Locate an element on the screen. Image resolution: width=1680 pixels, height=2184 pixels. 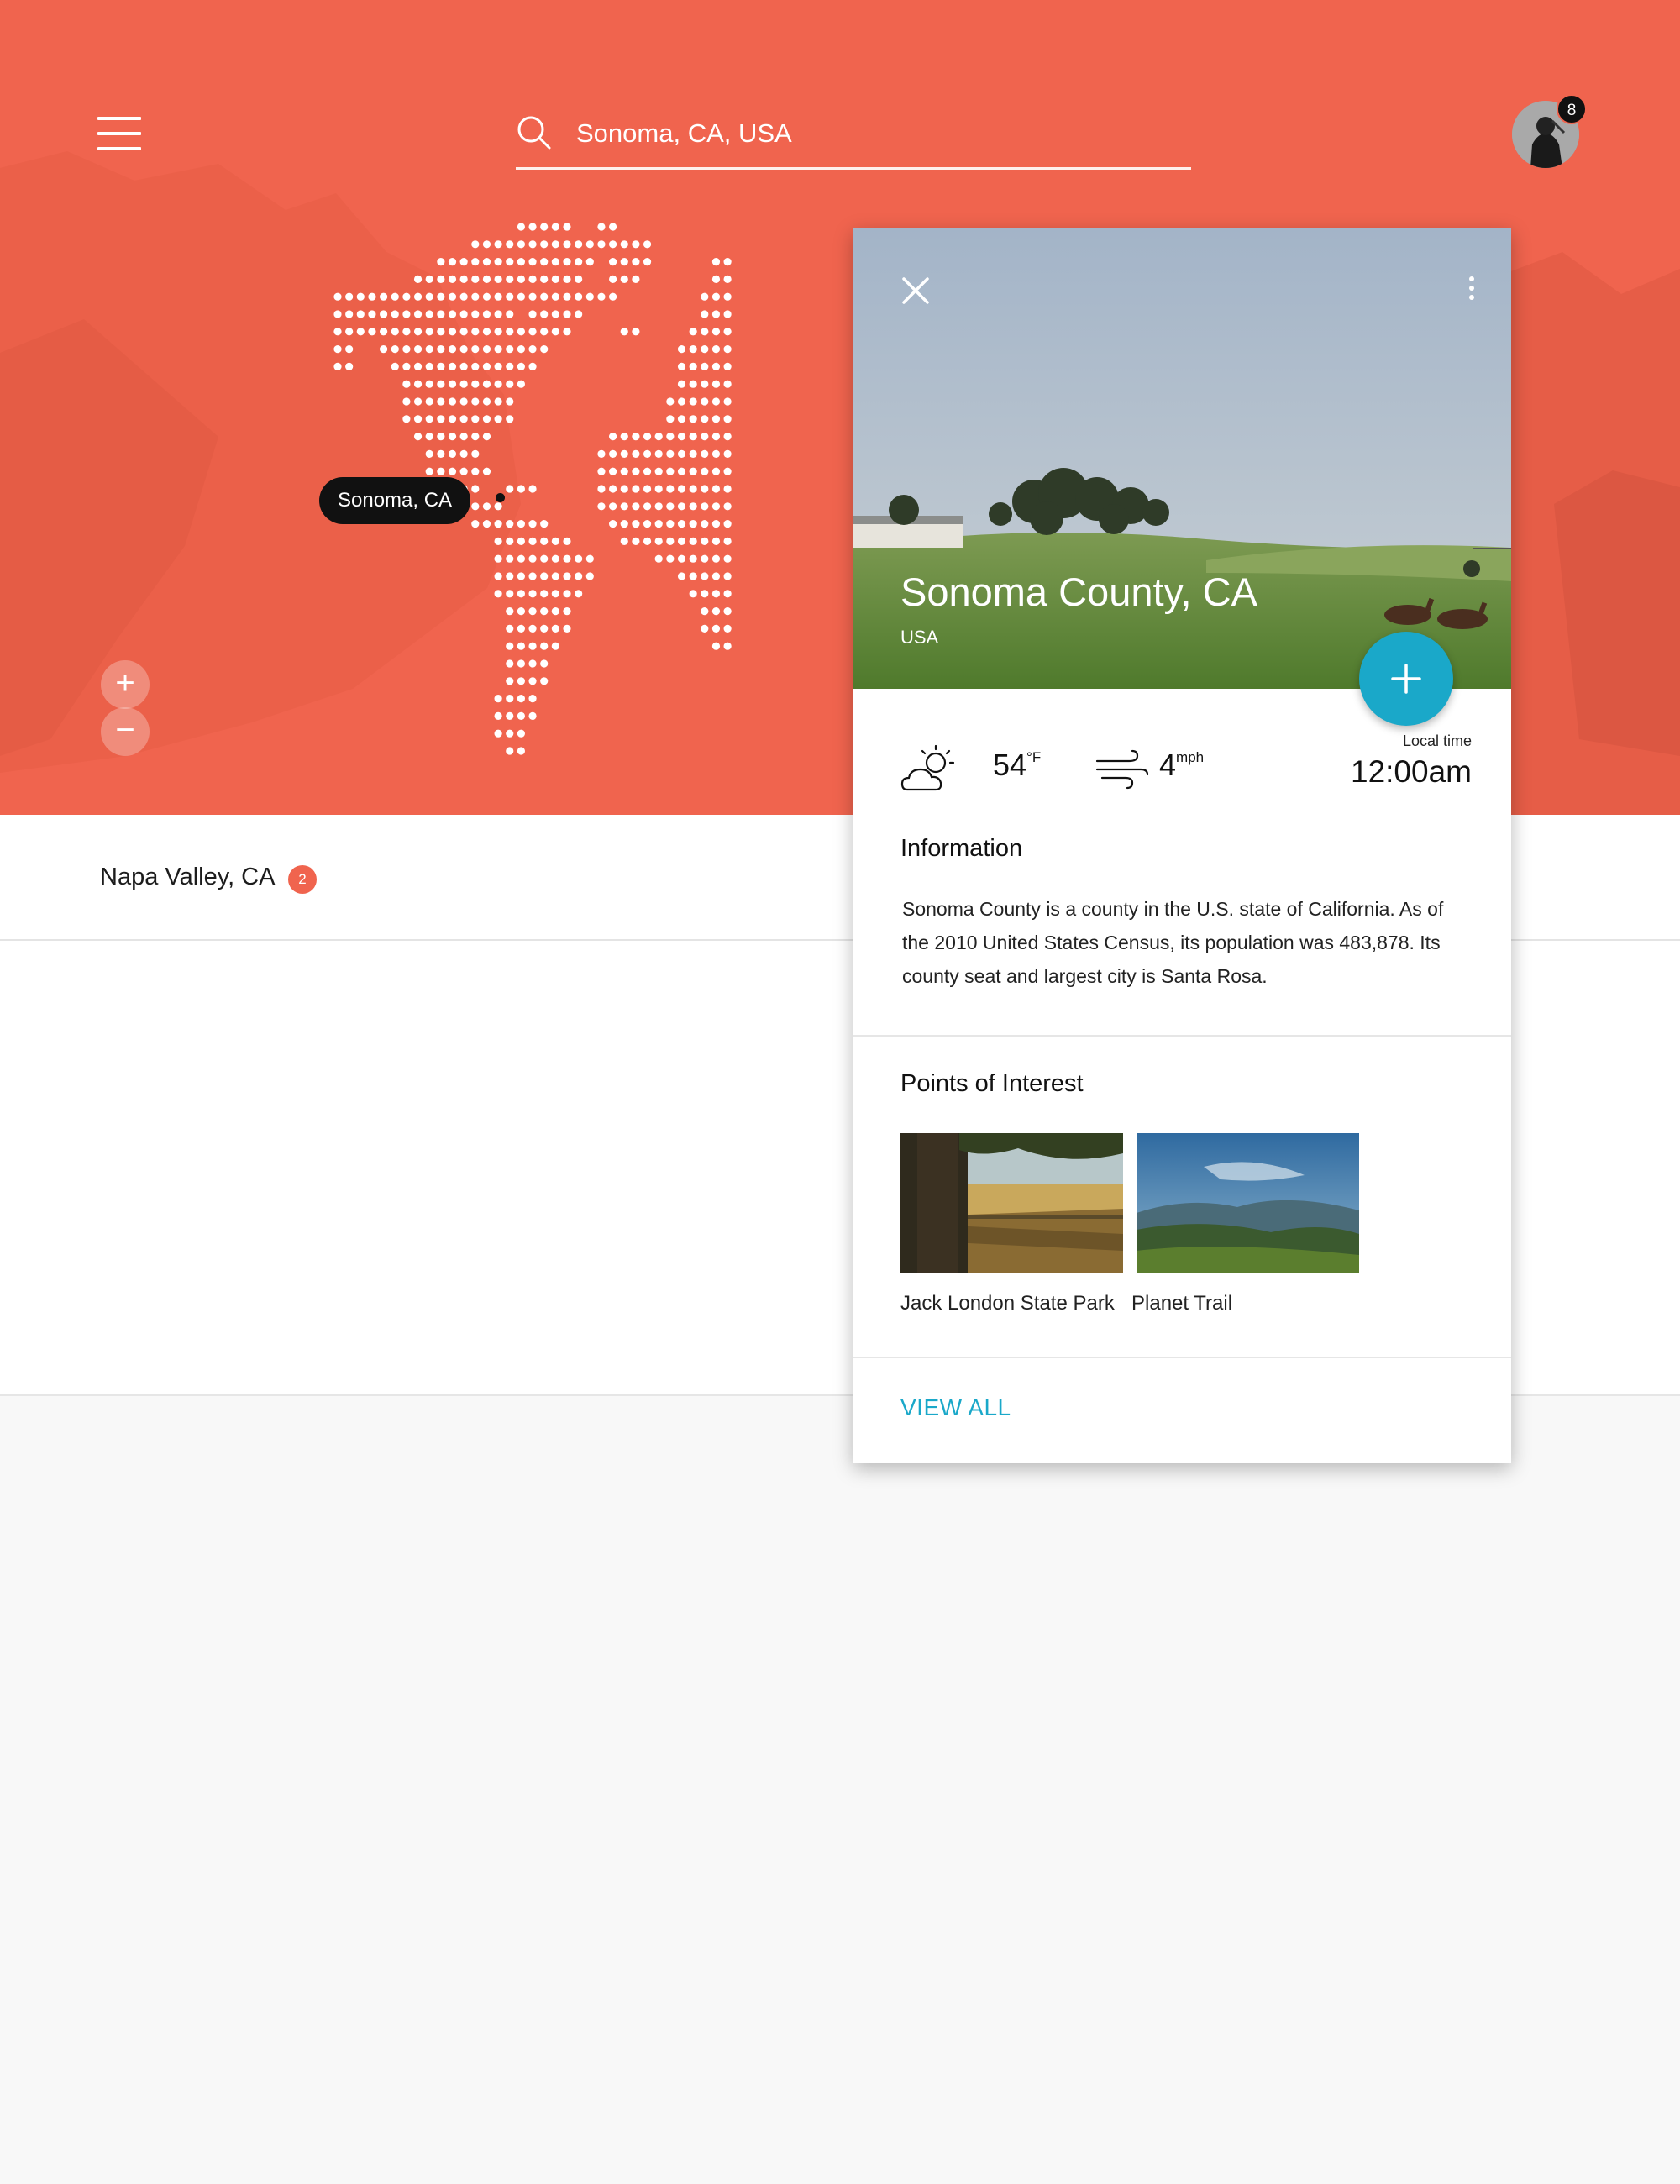
search-input is located at coordinates (870, 134).